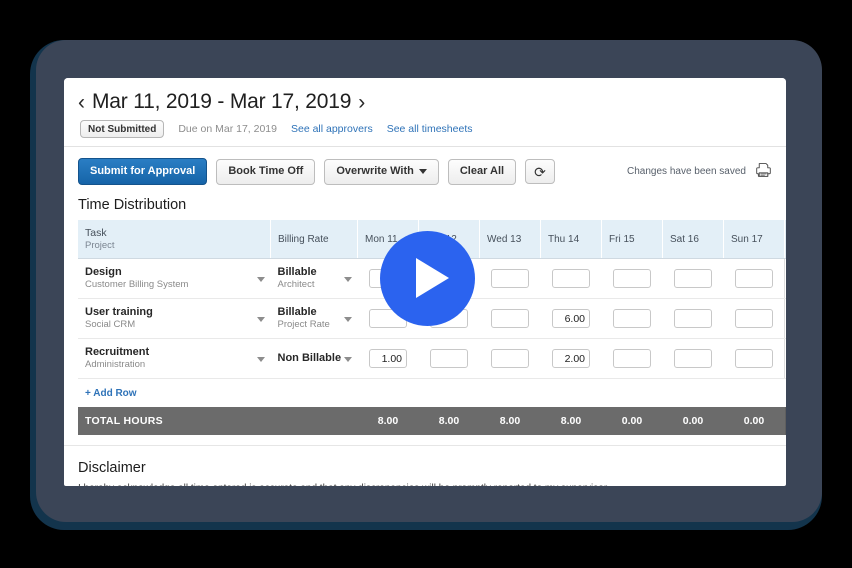 The height and width of the screenshot is (568, 852). Describe the element at coordinates (482, 171) in the screenshot. I see `clear-all-button: Clear All` at that location.